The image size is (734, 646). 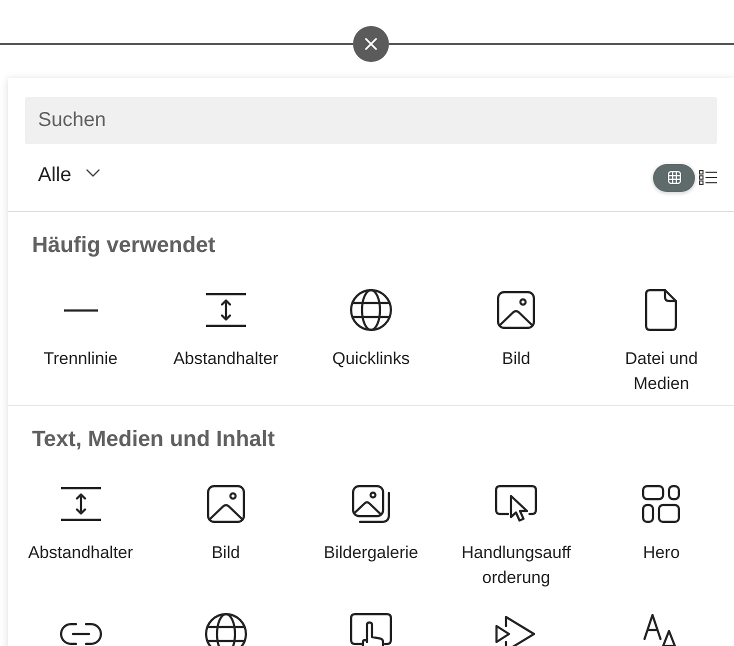 What do you see at coordinates (371, 120) in the screenshot?
I see `search-field: Suchen` at bounding box center [371, 120].